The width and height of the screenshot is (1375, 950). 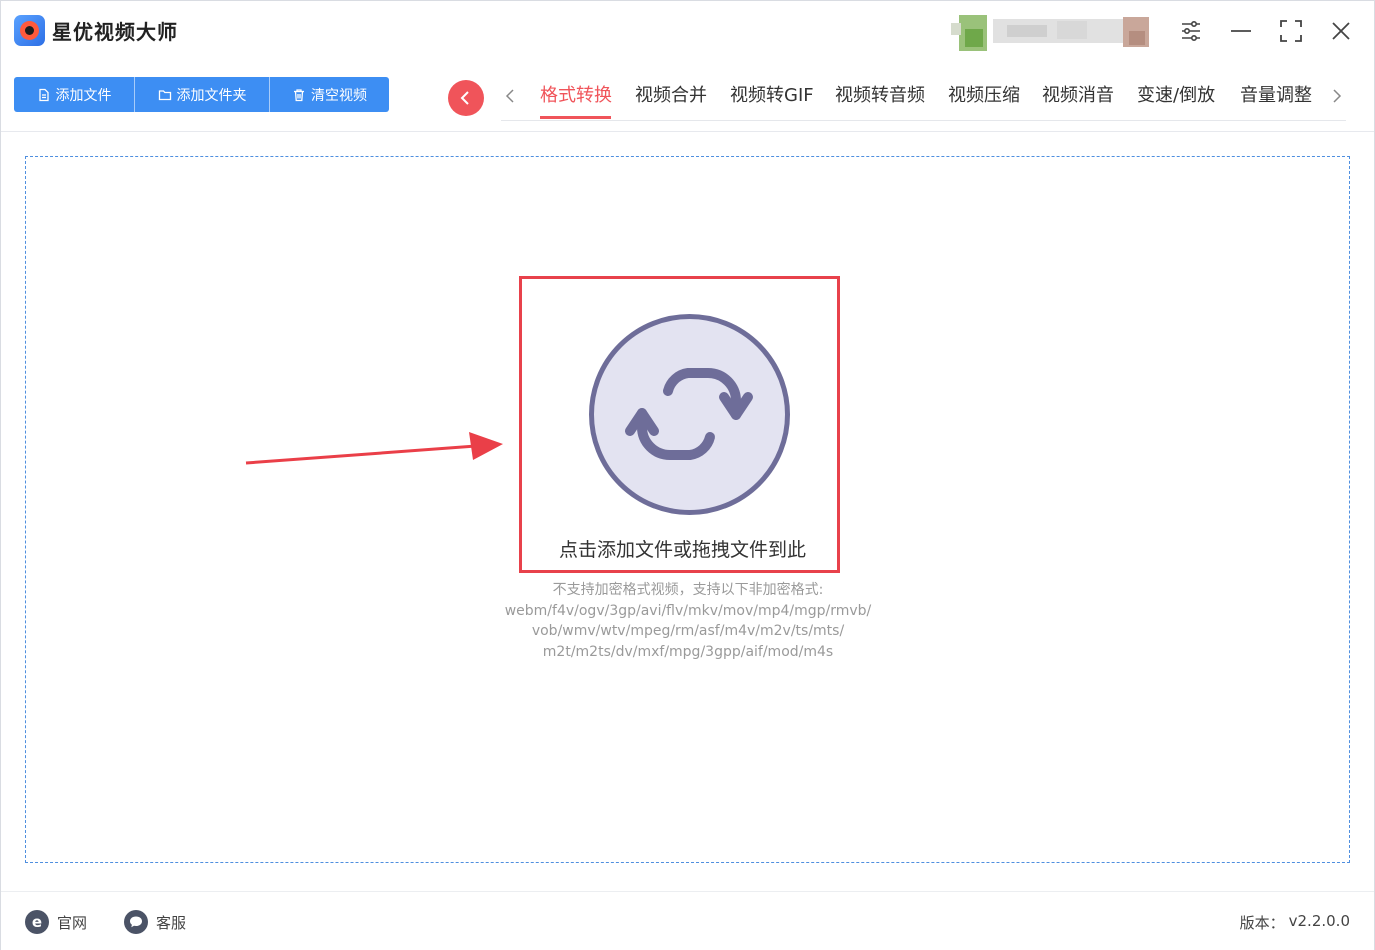 What do you see at coordinates (1319, 921) in the screenshot?
I see `version-value: v2.2.0.0` at bounding box center [1319, 921].